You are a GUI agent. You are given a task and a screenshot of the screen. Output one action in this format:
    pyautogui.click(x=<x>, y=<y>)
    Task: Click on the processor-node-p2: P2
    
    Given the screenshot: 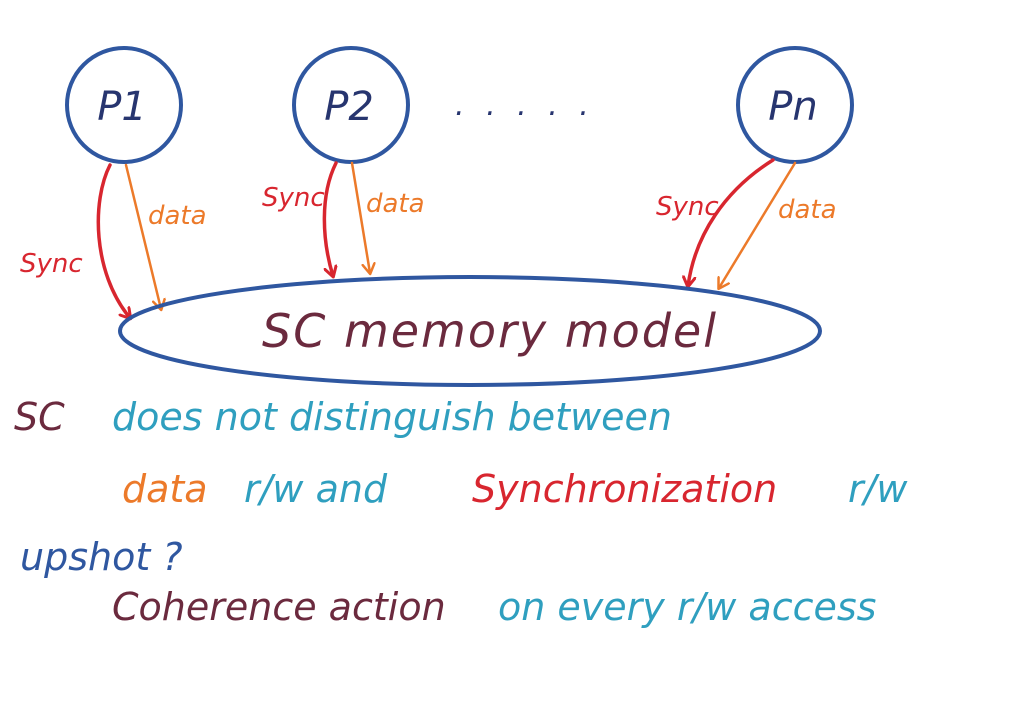 What is the action you would take?
    pyautogui.click(x=351, y=105)
    